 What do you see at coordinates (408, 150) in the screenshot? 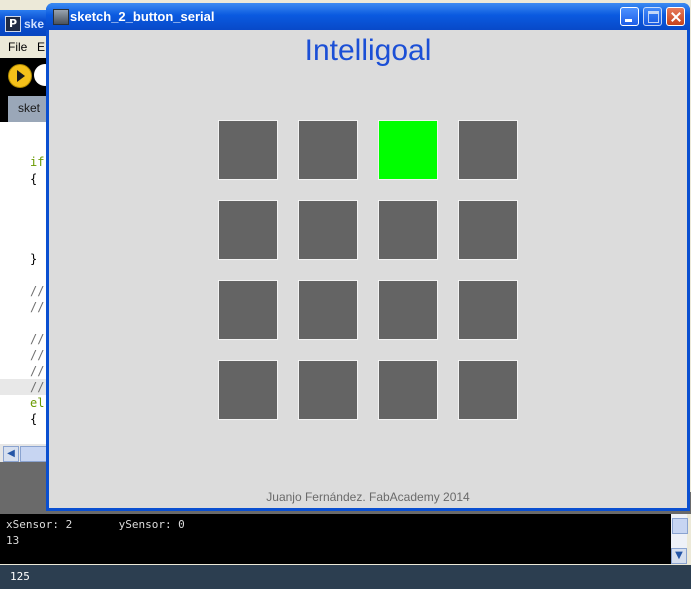
I see `grid-cell-active` at bounding box center [408, 150].